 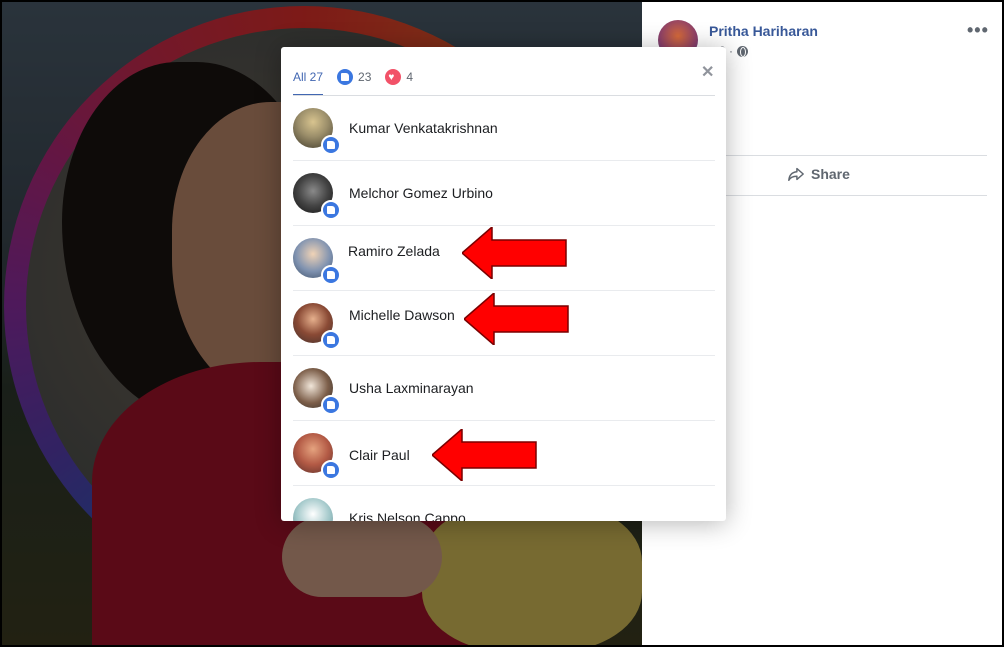 I want to click on tab-all: All 27, so click(x=308, y=77).